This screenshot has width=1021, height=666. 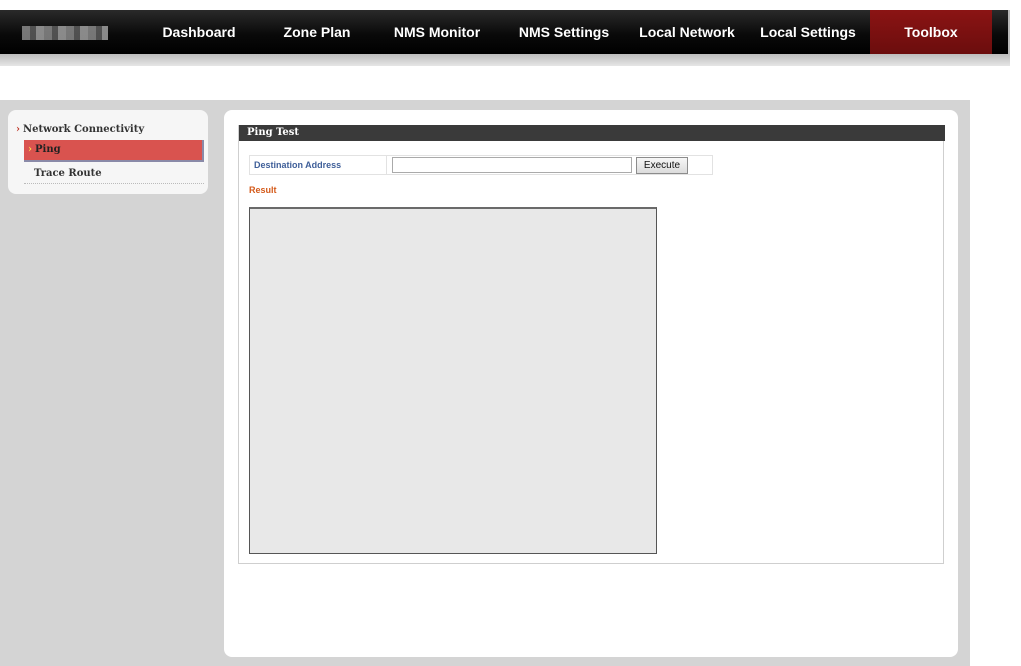 I want to click on sidebar-item-ping: › Ping, so click(x=114, y=151).